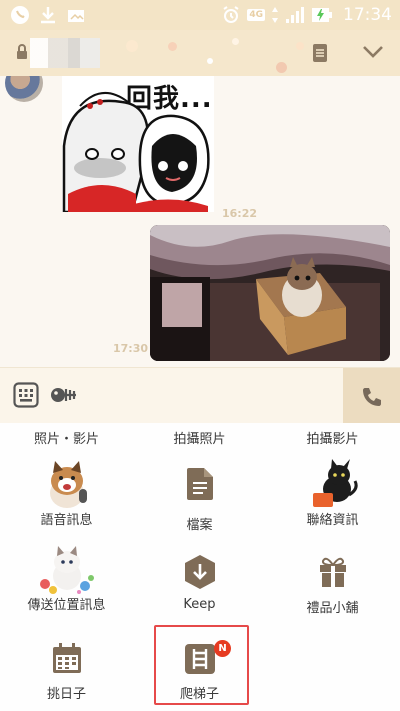 The width and height of the screenshot is (400, 711). What do you see at coordinates (256, 15) in the screenshot?
I see `network-type-label: 4G` at bounding box center [256, 15].